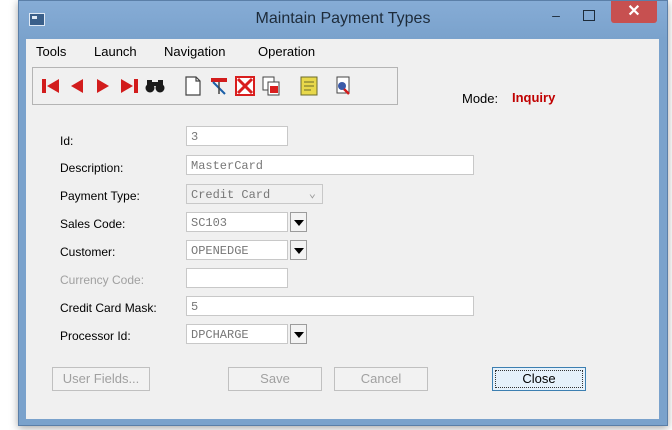 This screenshot has height=430, width=672. I want to click on cancel-button: Cancel, so click(381, 379).